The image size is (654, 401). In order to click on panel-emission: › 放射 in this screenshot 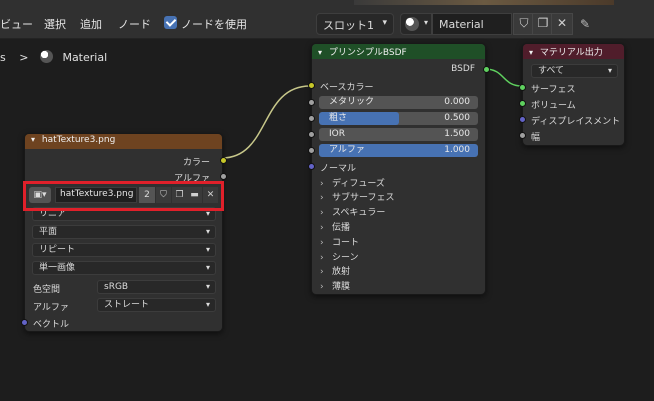, I will do `click(335, 270)`.